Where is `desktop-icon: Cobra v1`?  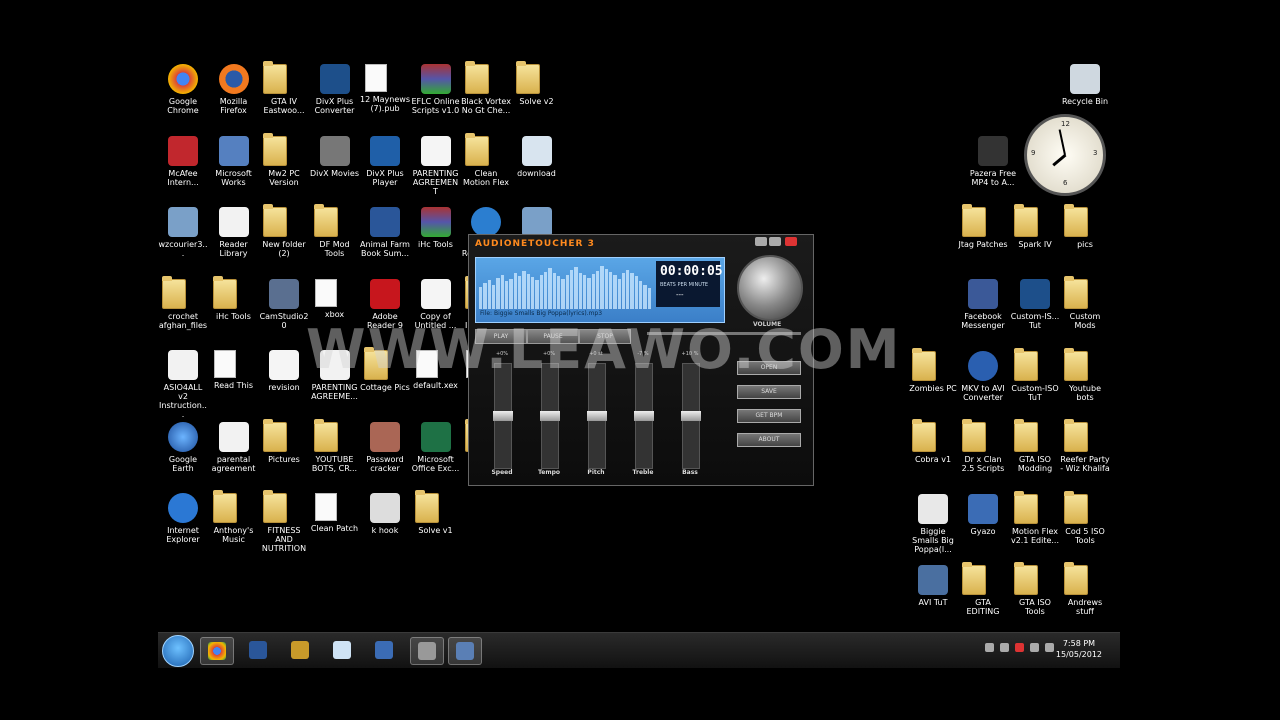 desktop-icon: Cobra v1 is located at coordinates (933, 441).